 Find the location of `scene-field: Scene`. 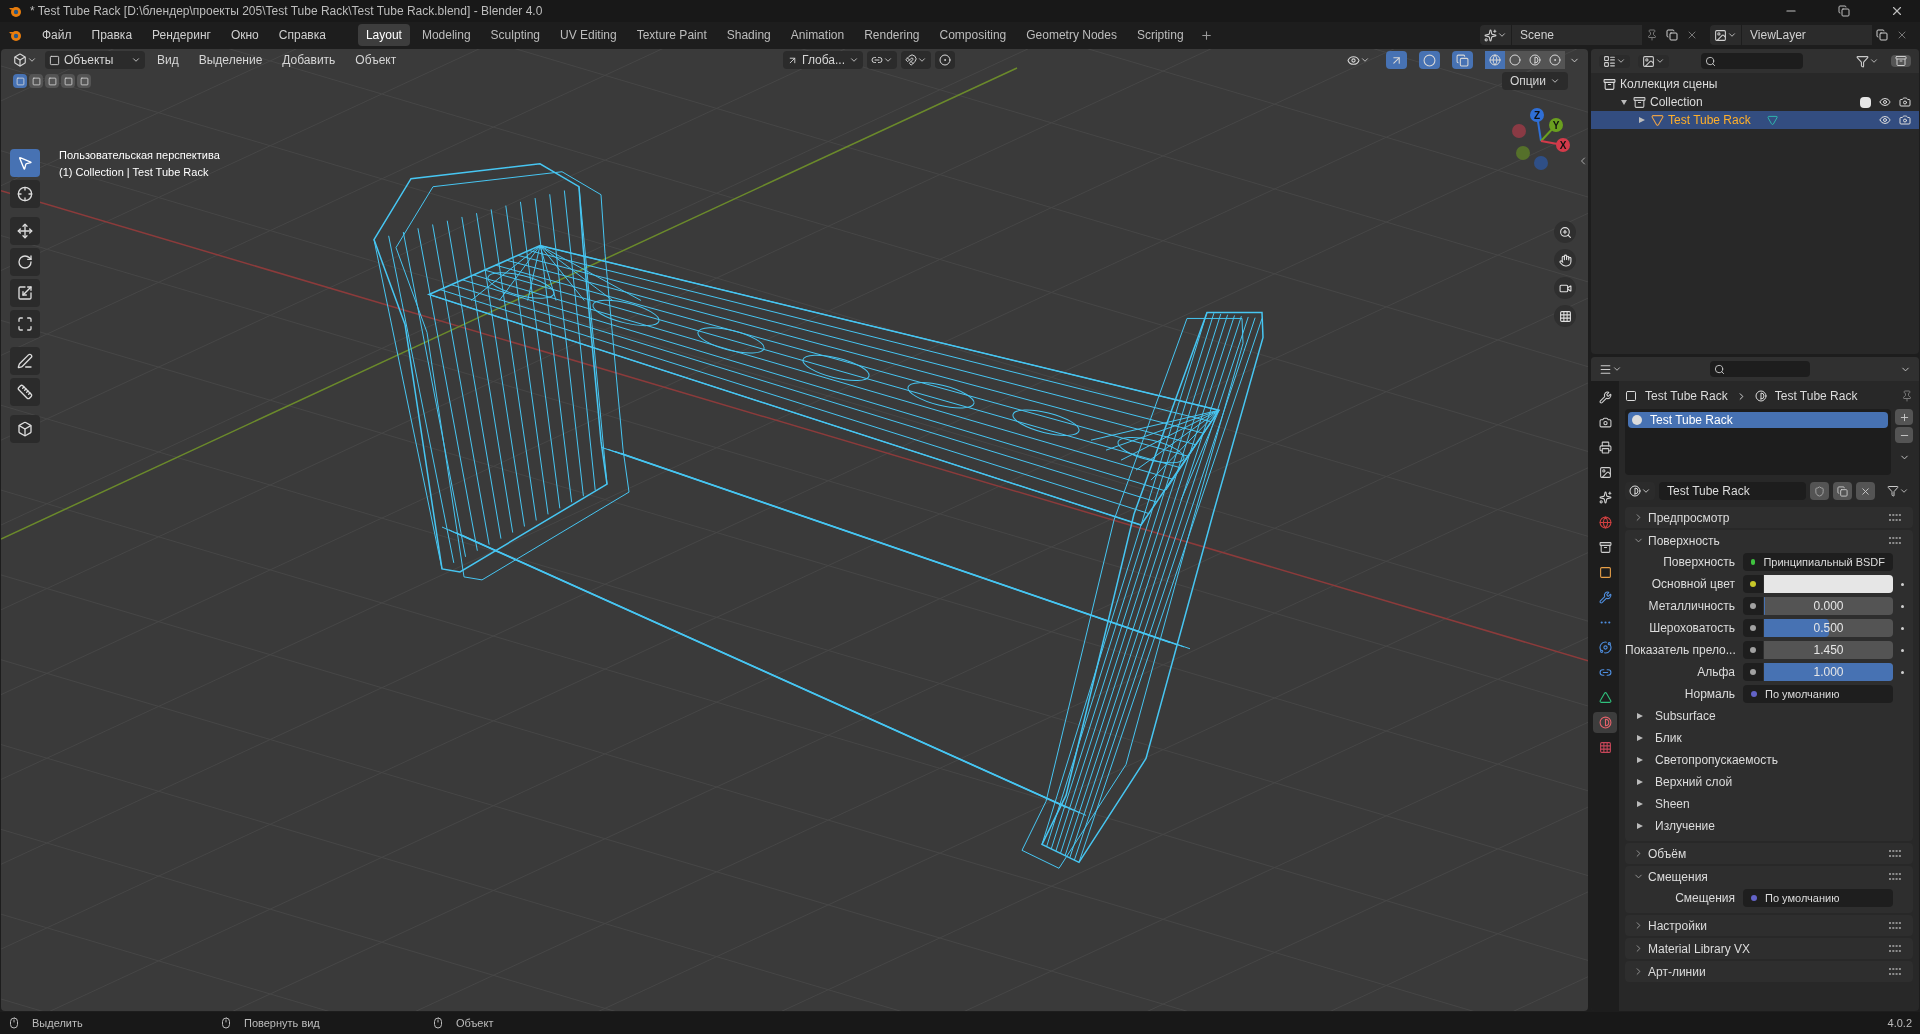

scene-field: Scene is located at coordinates (1577, 35).